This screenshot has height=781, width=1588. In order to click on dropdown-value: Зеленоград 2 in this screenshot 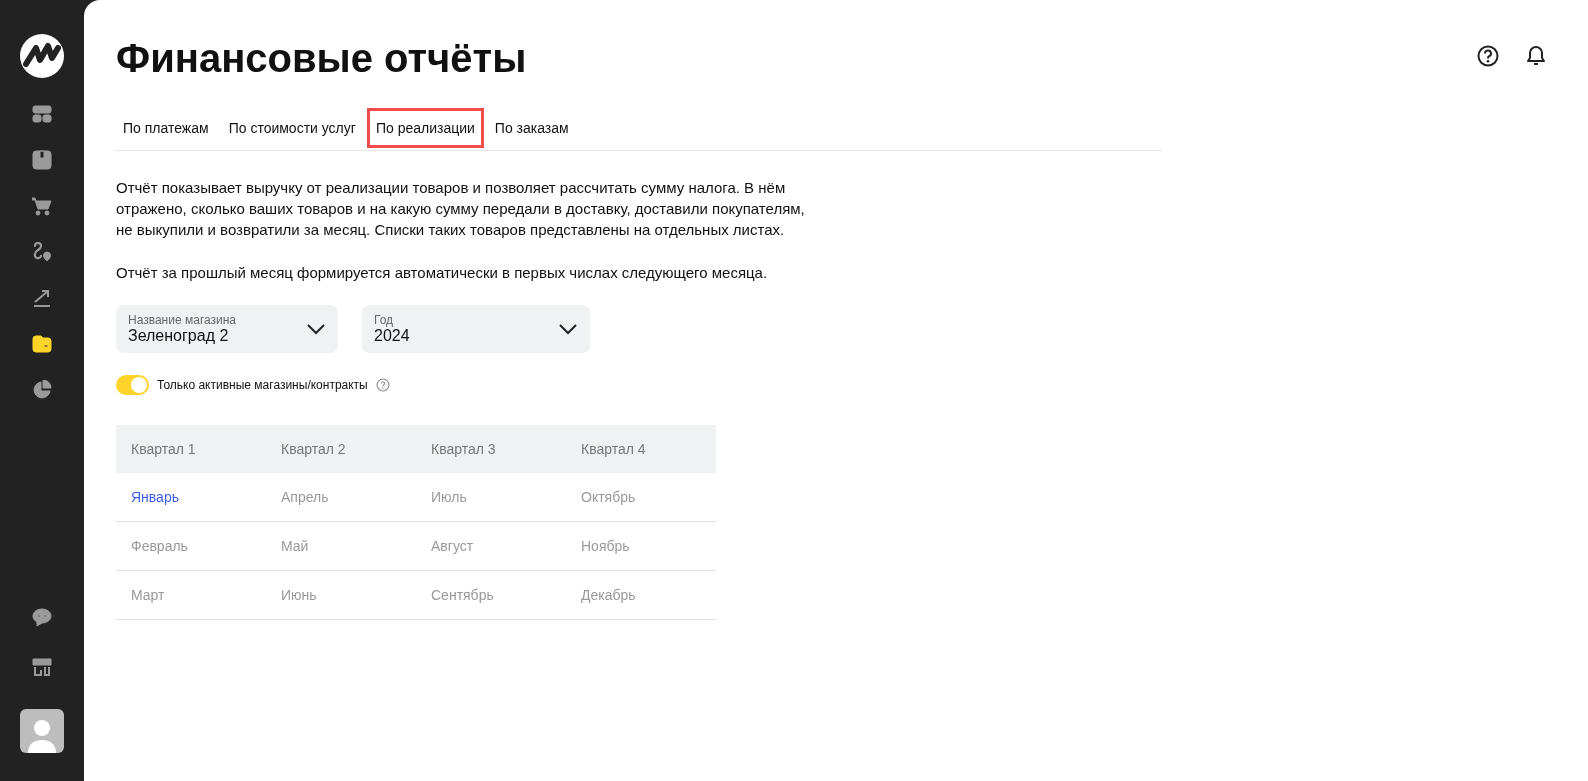, I will do `click(179, 336)`.